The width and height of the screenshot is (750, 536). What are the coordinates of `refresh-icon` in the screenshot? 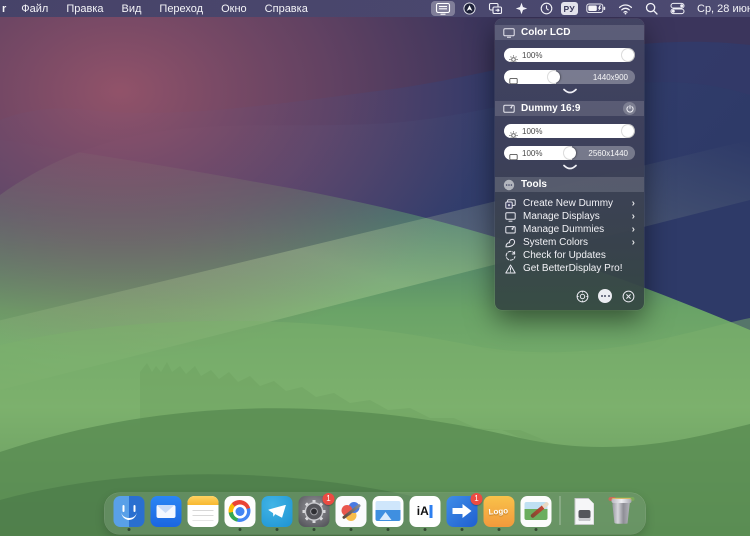 It's located at (510, 255).